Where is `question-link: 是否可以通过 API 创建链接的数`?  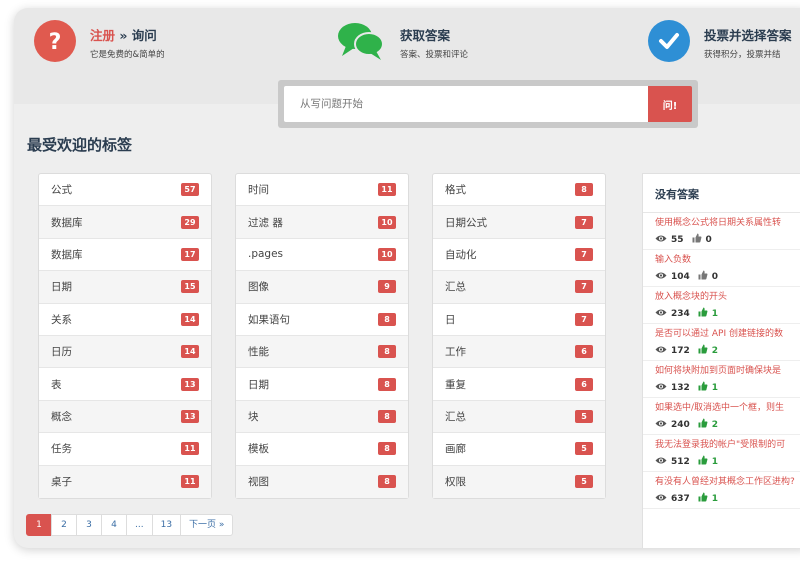
question-link: 是否可以通过 API 创建链接的数 is located at coordinates (727, 334).